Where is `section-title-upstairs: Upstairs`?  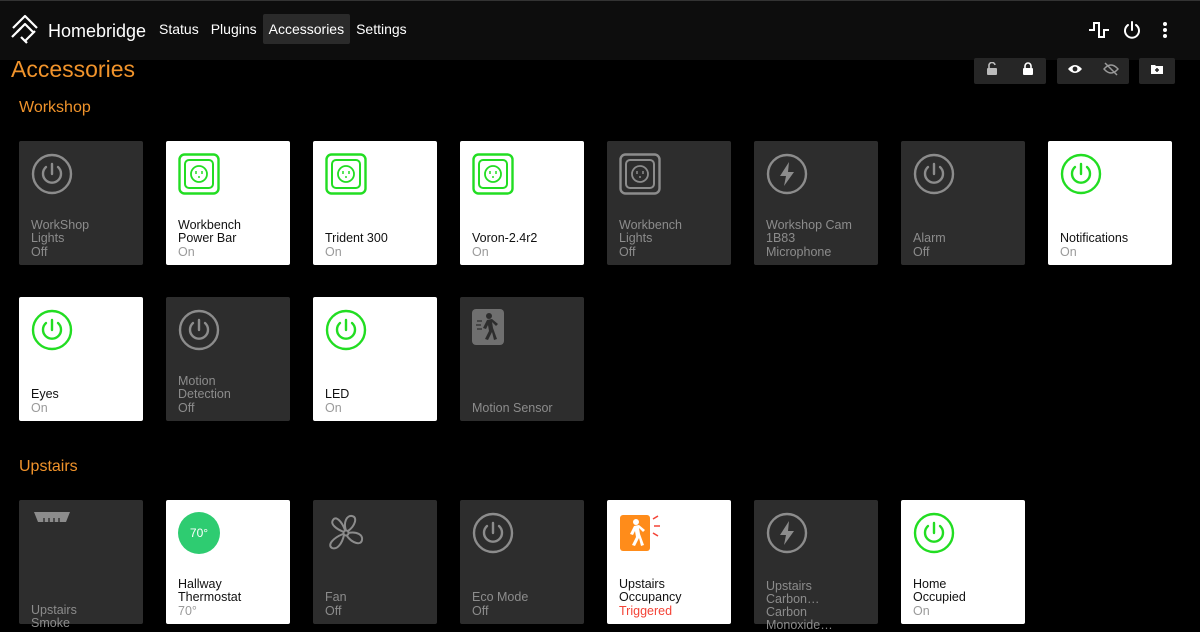
section-title-upstairs: Upstairs is located at coordinates (48, 466).